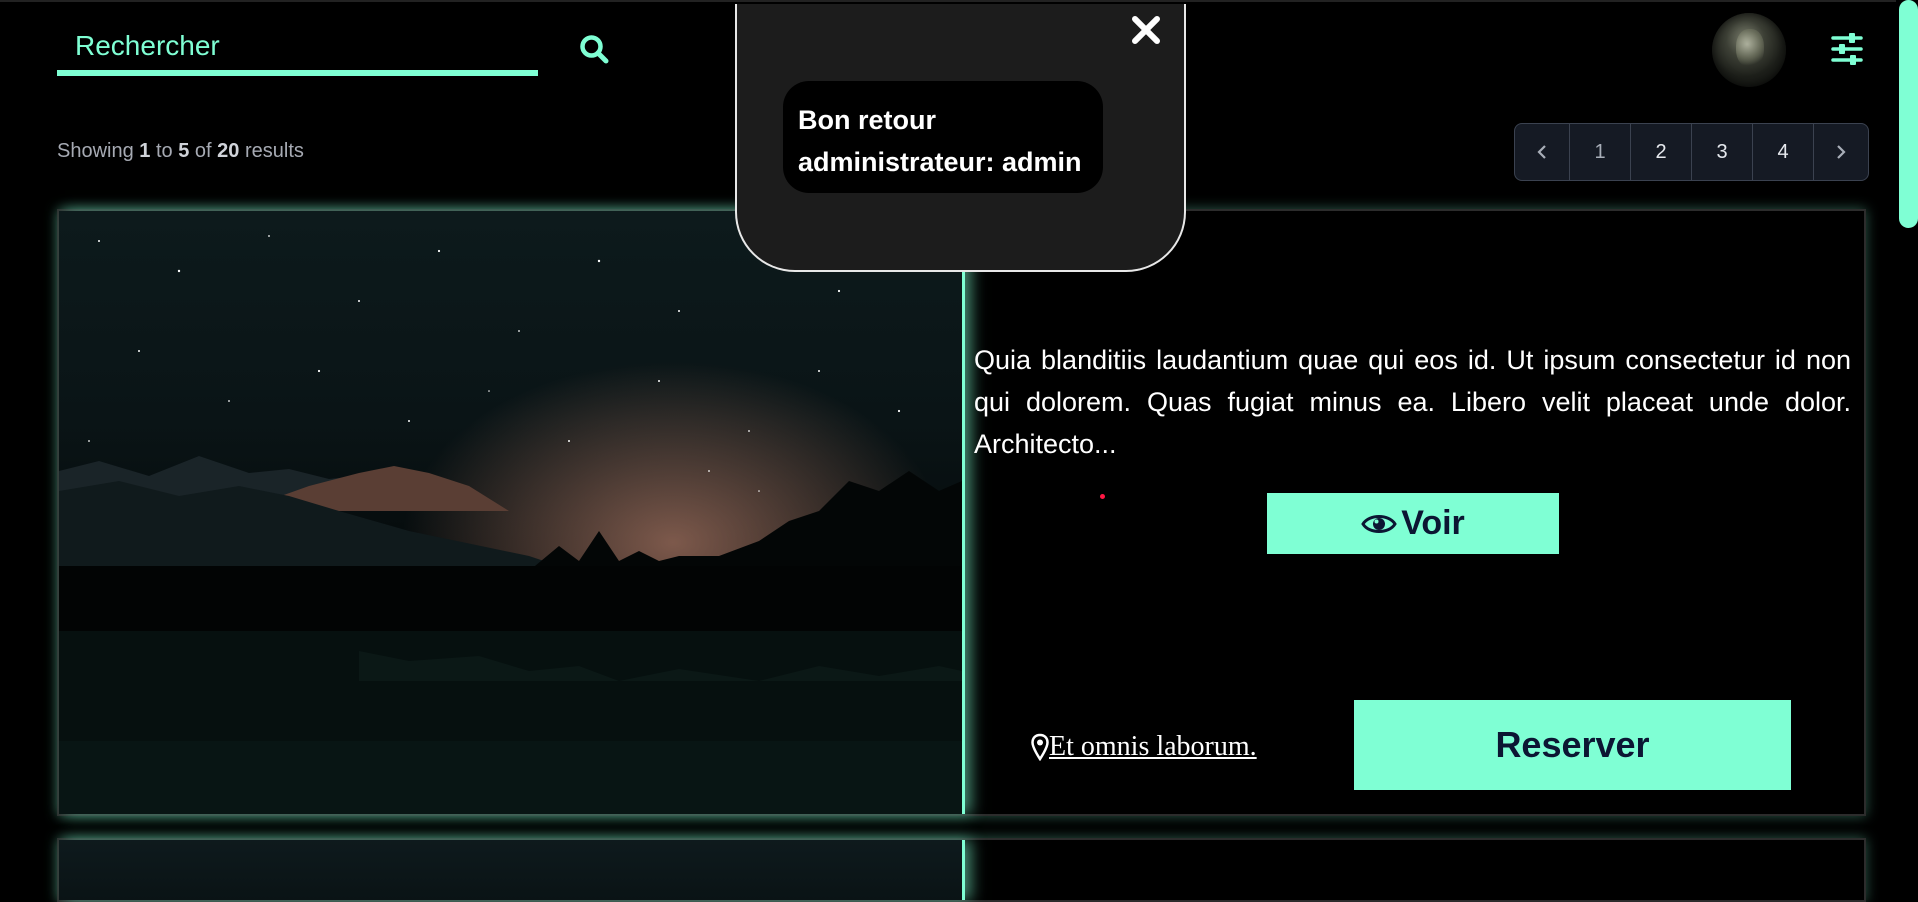 The width and height of the screenshot is (1918, 902). I want to click on voir-button: Voir, so click(1413, 523).